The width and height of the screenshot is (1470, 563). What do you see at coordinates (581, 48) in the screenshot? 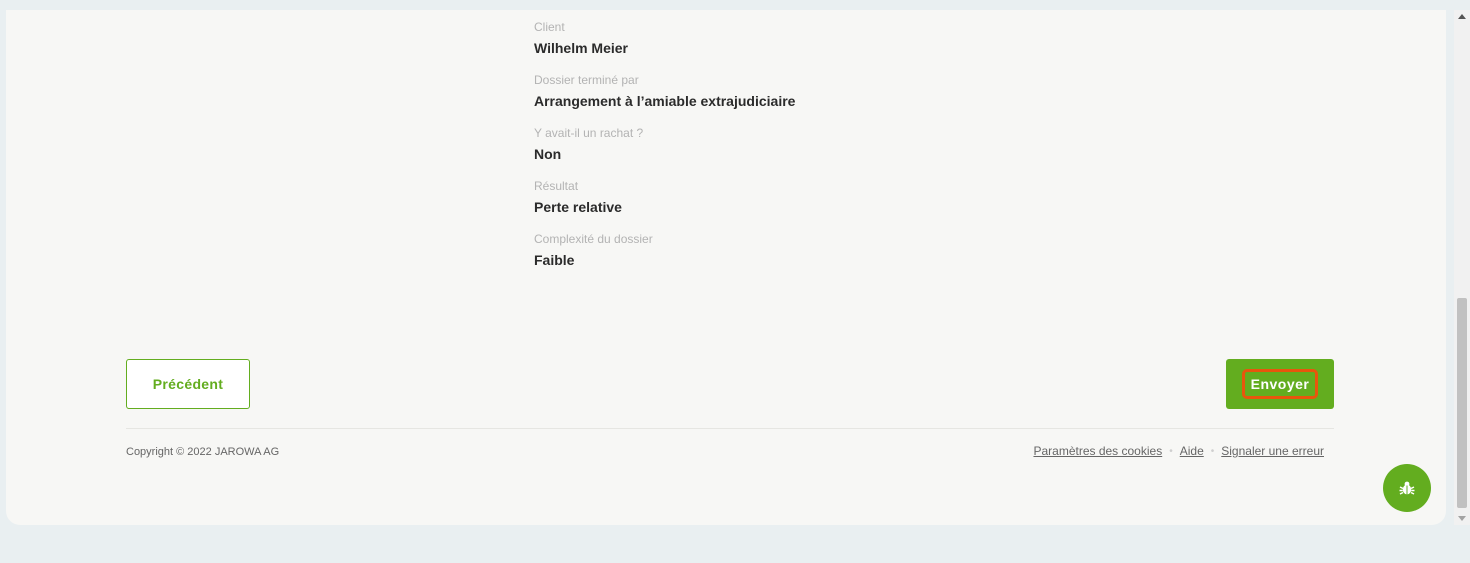
I see `field-value: Wilhelm Meier` at bounding box center [581, 48].